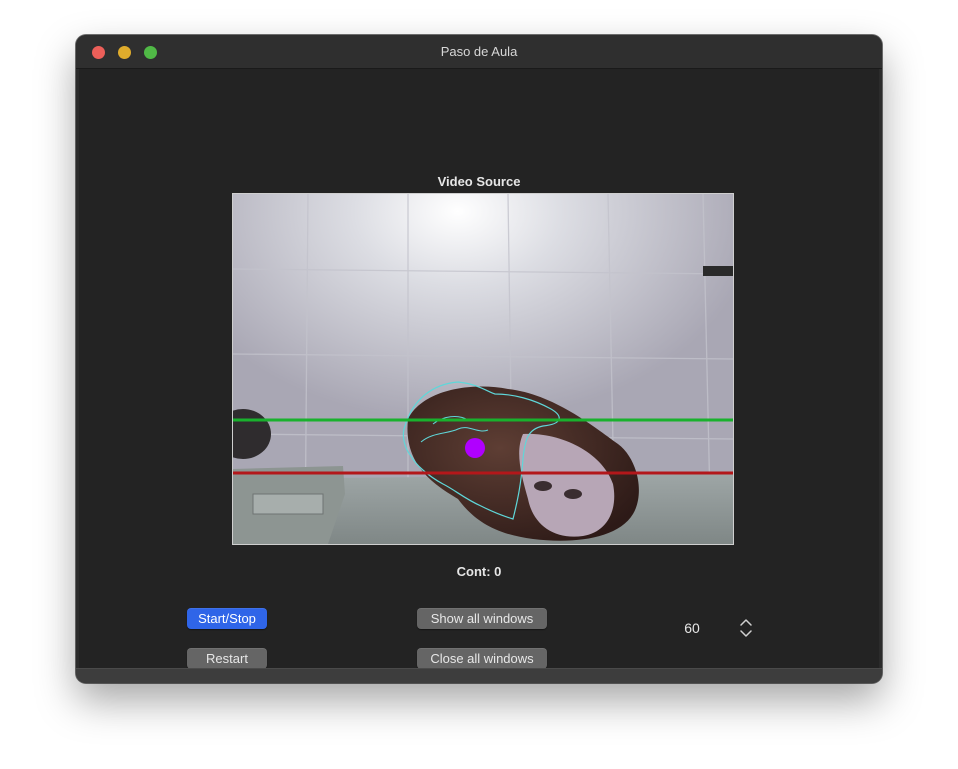 The width and height of the screenshot is (958, 769). I want to click on video-source-label: Video Source, so click(479, 181).